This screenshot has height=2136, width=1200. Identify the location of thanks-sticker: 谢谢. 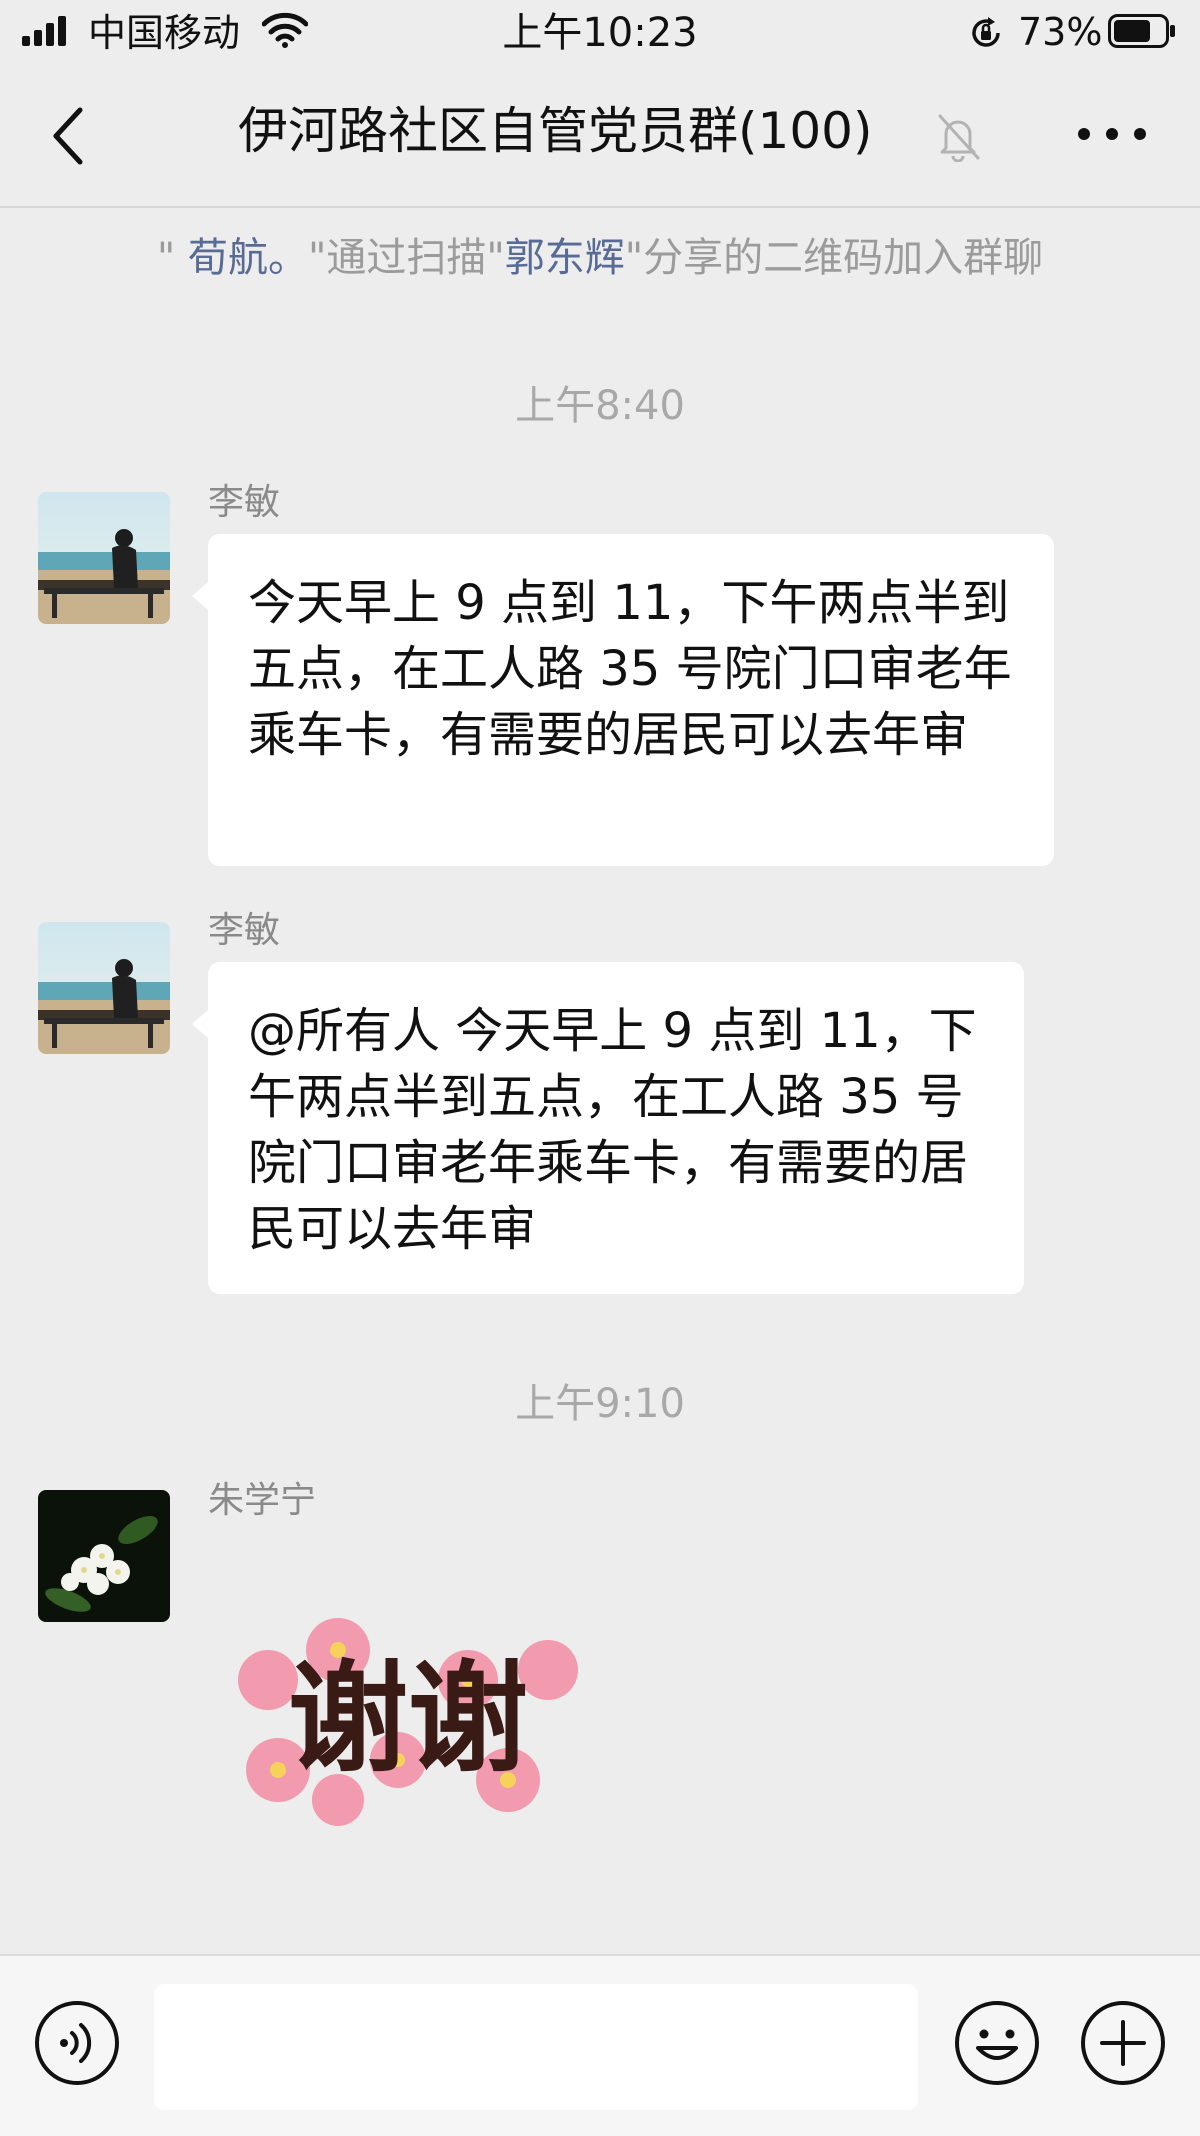
(408, 1730).